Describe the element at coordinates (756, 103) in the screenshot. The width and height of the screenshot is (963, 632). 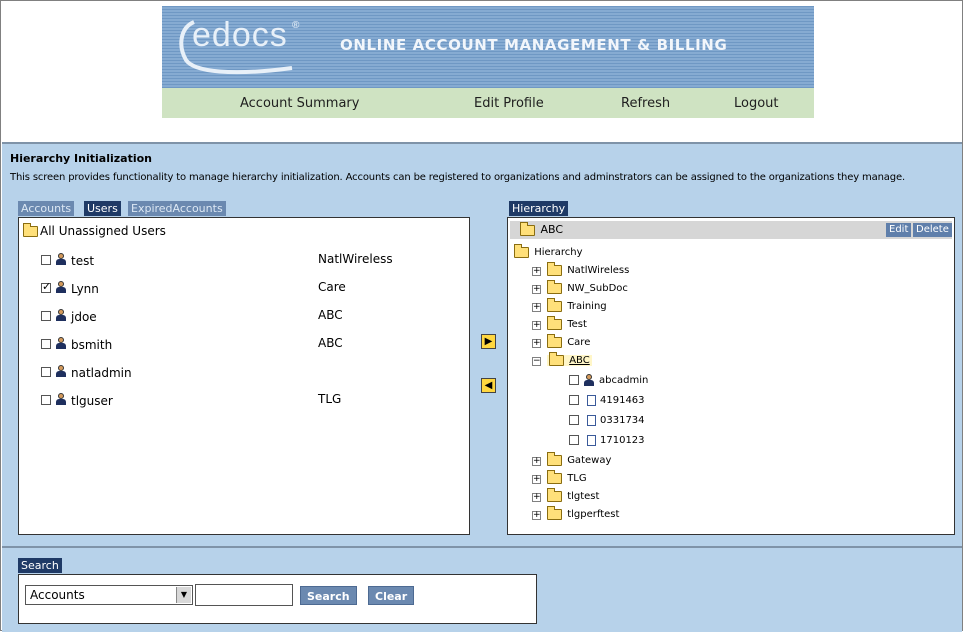
I see `nav-logout: Logout` at that location.